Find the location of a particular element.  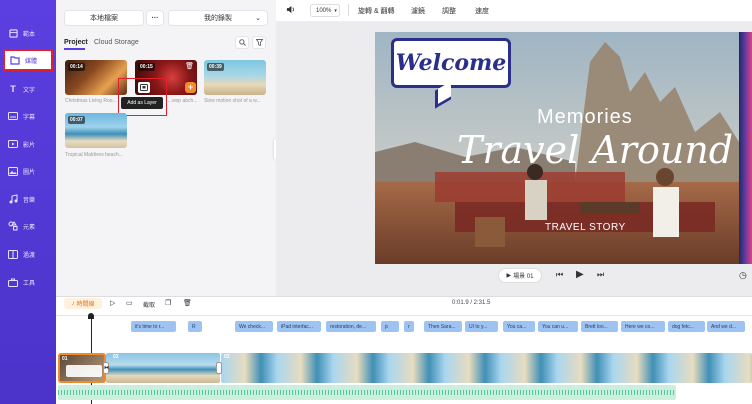

clip-01: 01 is located at coordinates (82, 368).